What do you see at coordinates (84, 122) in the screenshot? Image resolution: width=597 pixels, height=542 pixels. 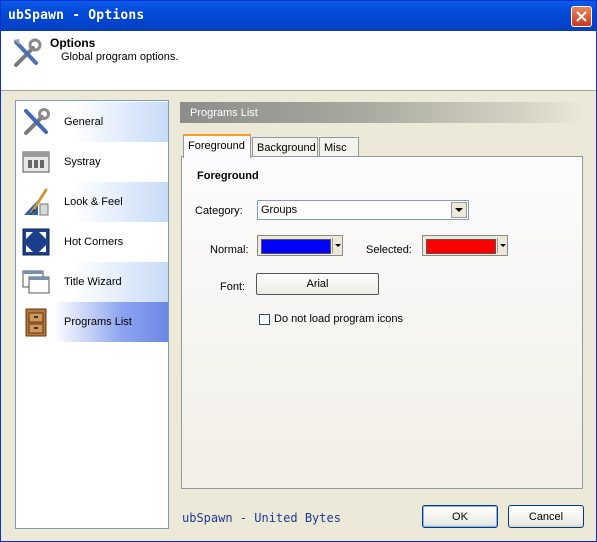 I see `sidebar-item-label: General` at bounding box center [84, 122].